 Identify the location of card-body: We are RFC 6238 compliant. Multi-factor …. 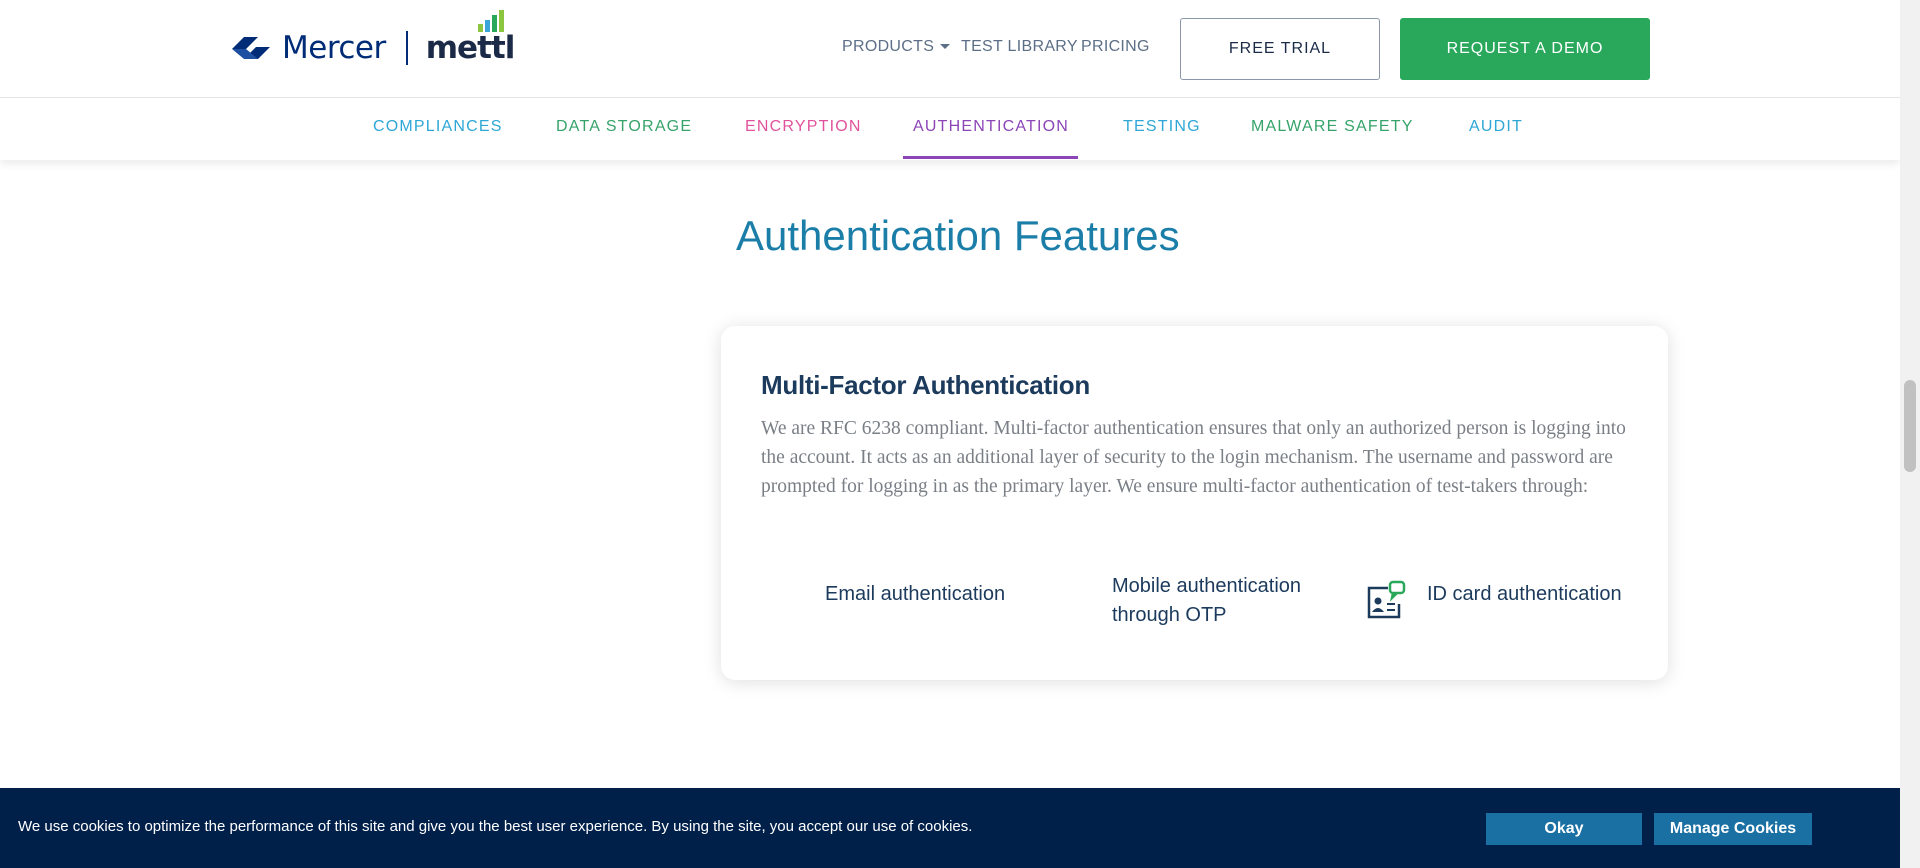
(1193, 457).